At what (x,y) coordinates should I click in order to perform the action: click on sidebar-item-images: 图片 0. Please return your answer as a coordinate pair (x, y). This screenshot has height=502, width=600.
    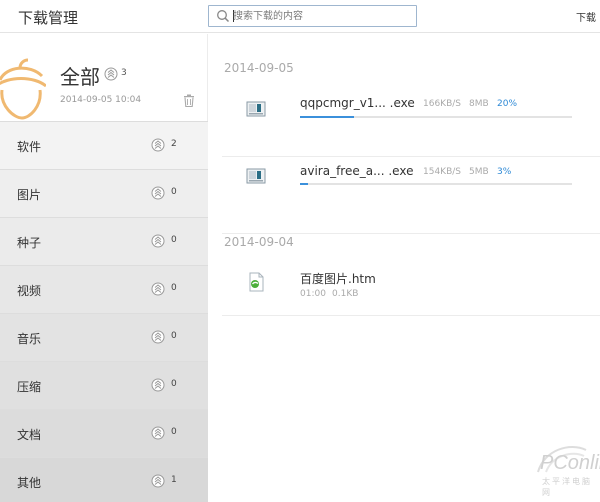
    Looking at the image, I should click on (104, 193).